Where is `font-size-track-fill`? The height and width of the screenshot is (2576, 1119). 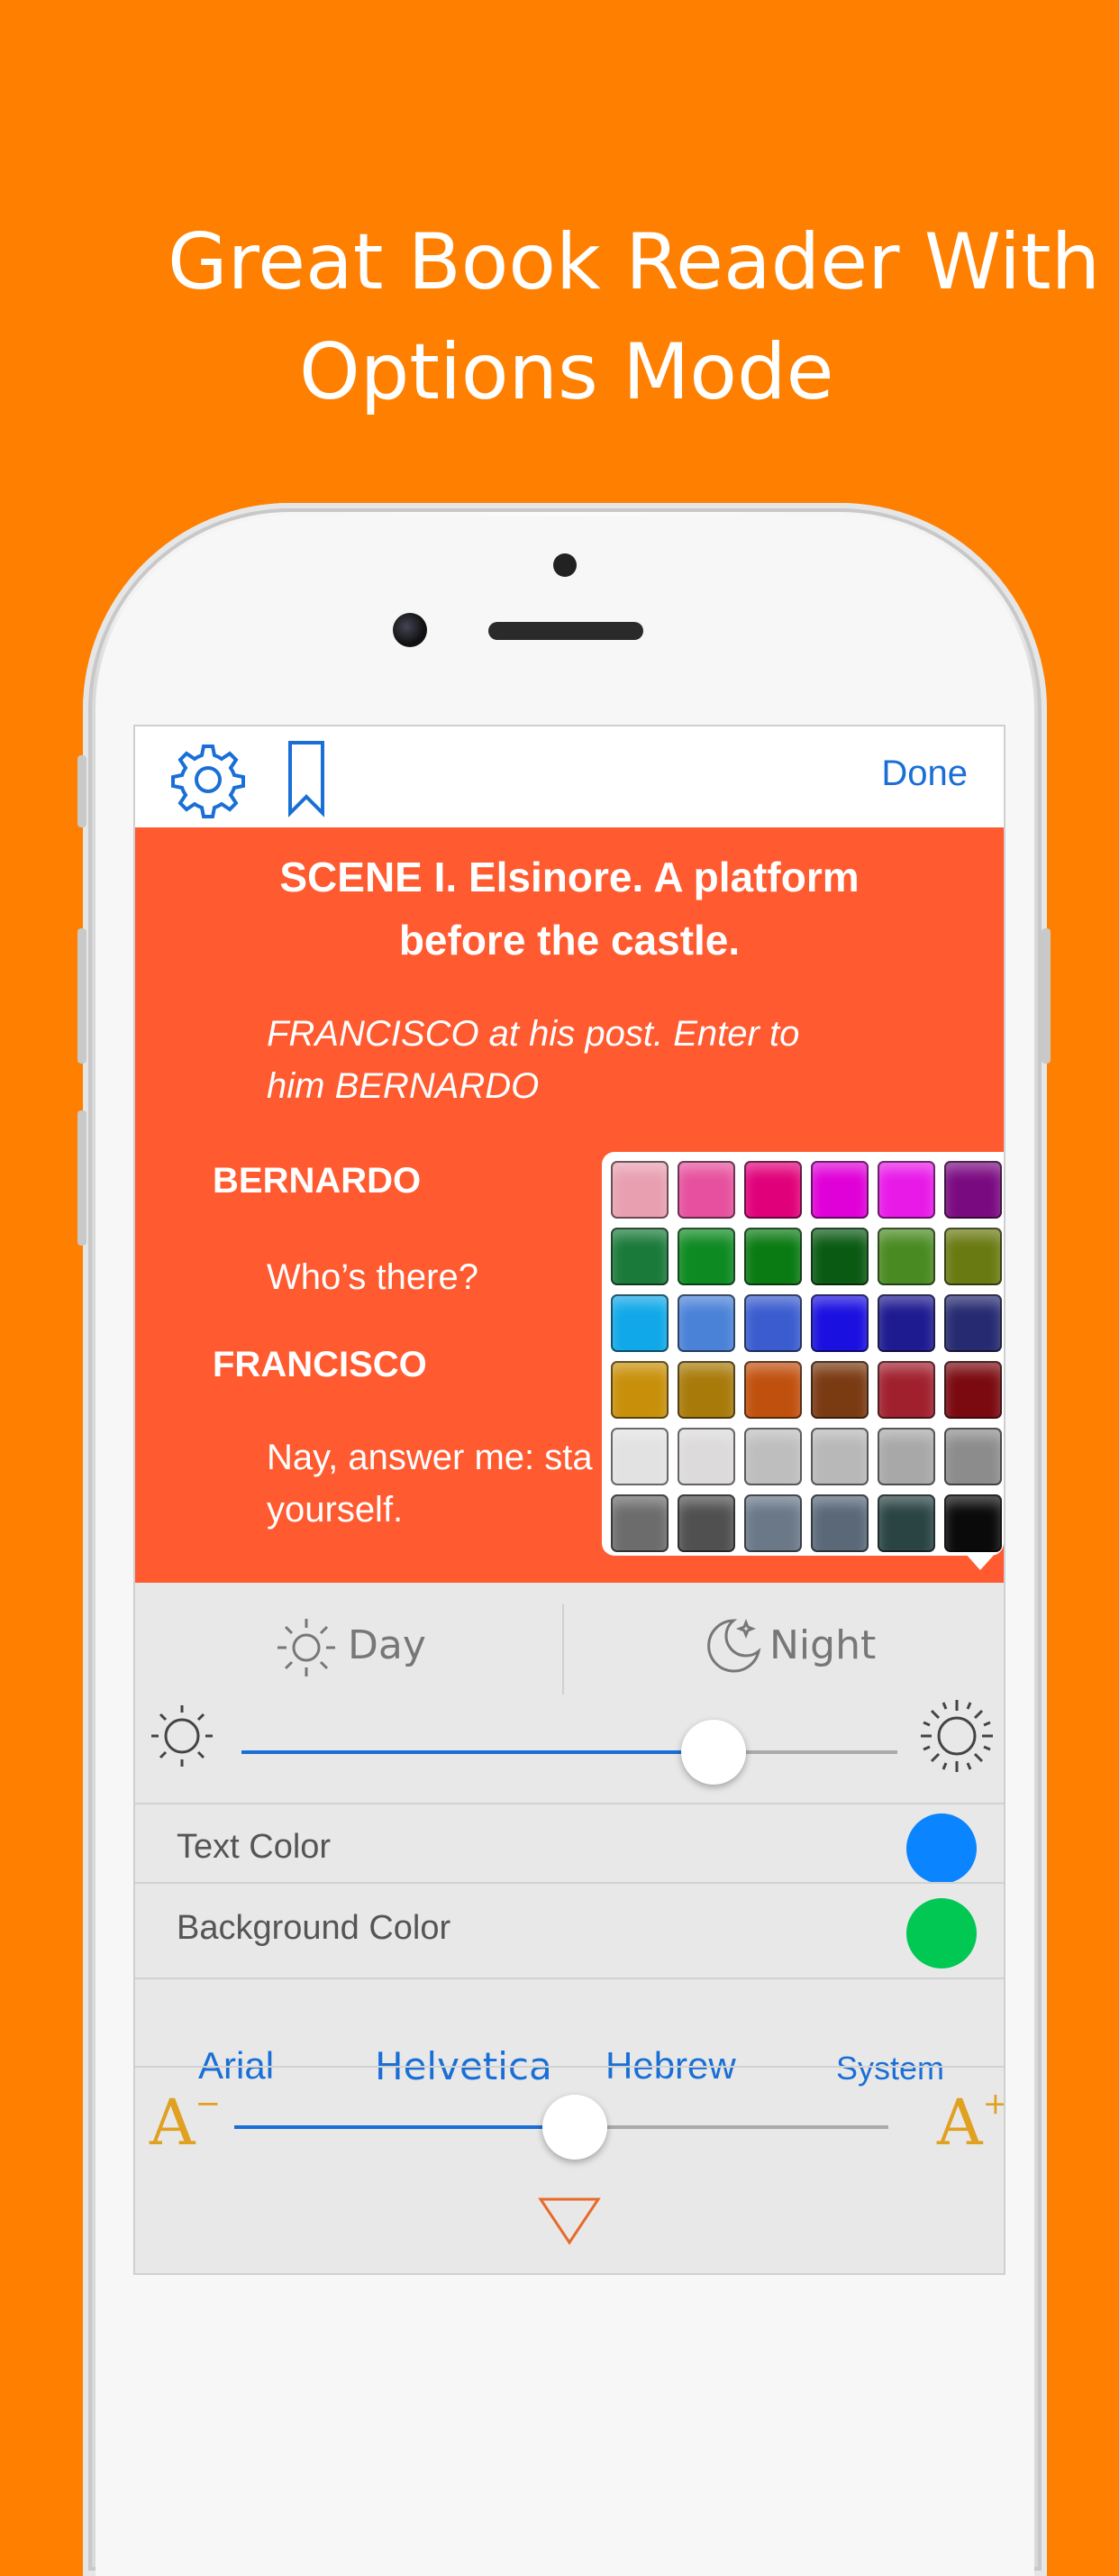
font-size-track-fill is located at coordinates (404, 2127).